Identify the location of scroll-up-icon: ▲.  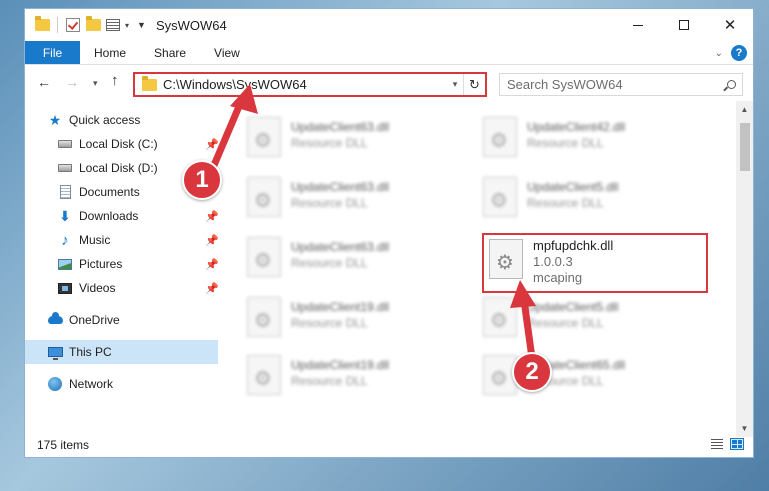
(744, 109).